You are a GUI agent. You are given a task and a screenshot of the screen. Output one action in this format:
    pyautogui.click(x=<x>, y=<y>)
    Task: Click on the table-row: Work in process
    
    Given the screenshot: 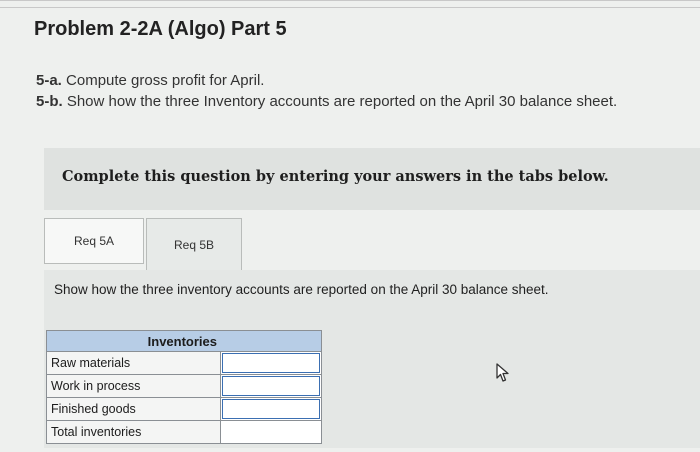 What is the action you would take?
    pyautogui.click(x=184, y=386)
    